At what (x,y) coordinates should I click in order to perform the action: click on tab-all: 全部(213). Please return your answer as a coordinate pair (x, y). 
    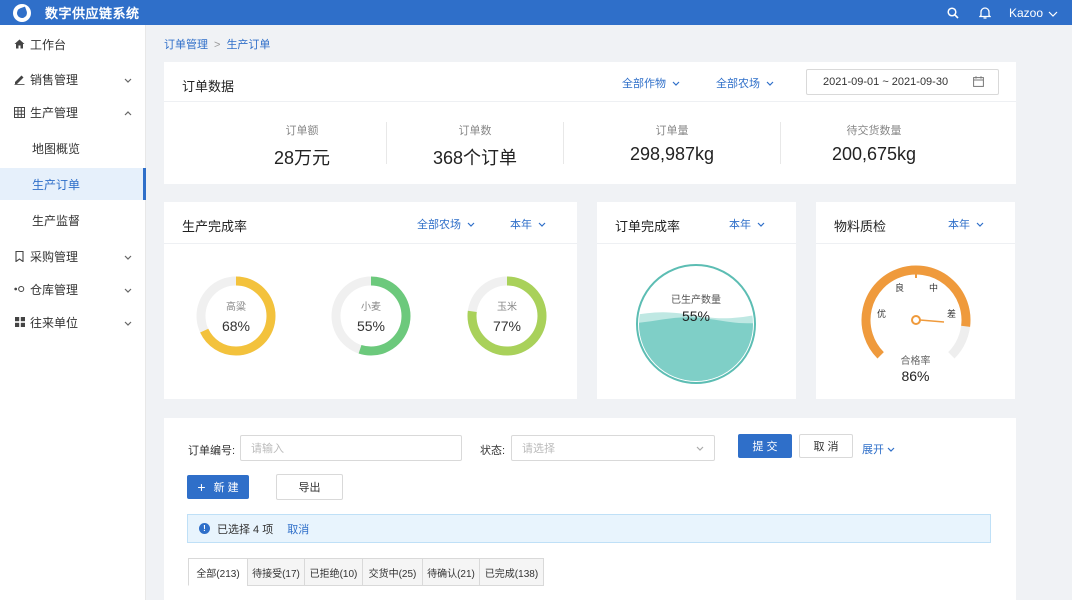
    Looking at the image, I should click on (218, 572).